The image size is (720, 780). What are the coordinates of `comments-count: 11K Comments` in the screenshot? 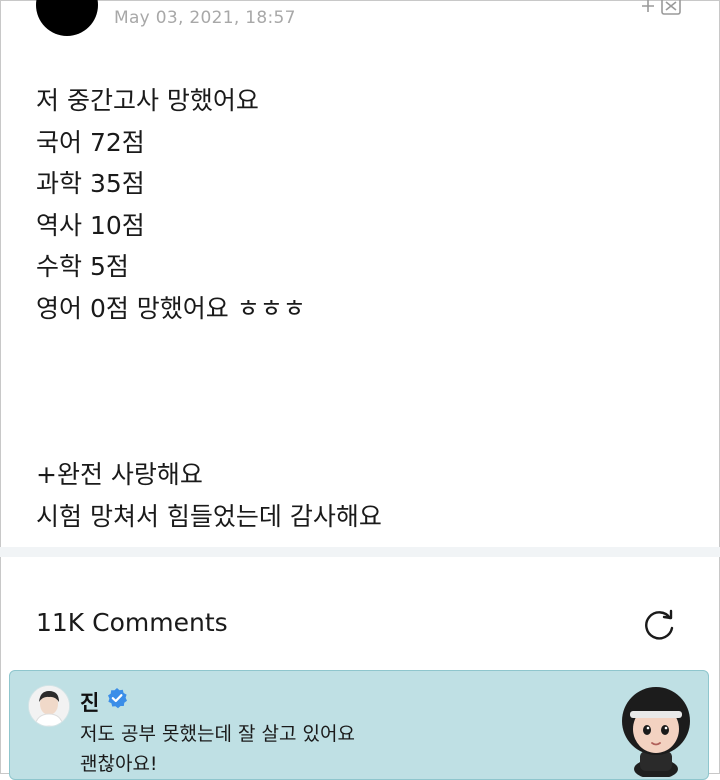 It's located at (132, 622).